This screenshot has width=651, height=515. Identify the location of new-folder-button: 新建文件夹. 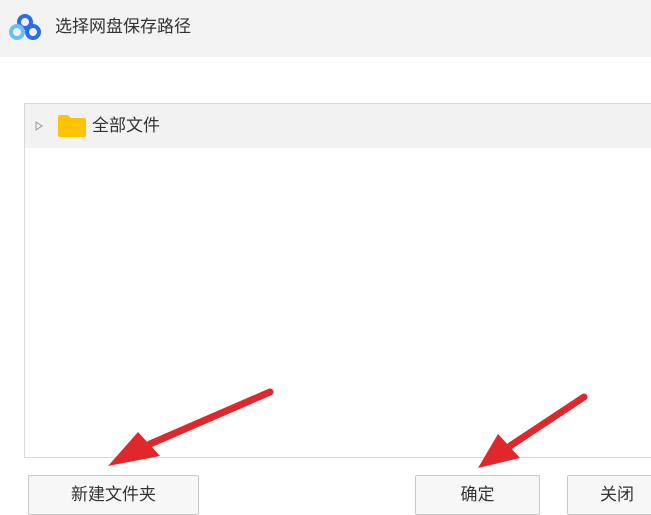
(113, 495).